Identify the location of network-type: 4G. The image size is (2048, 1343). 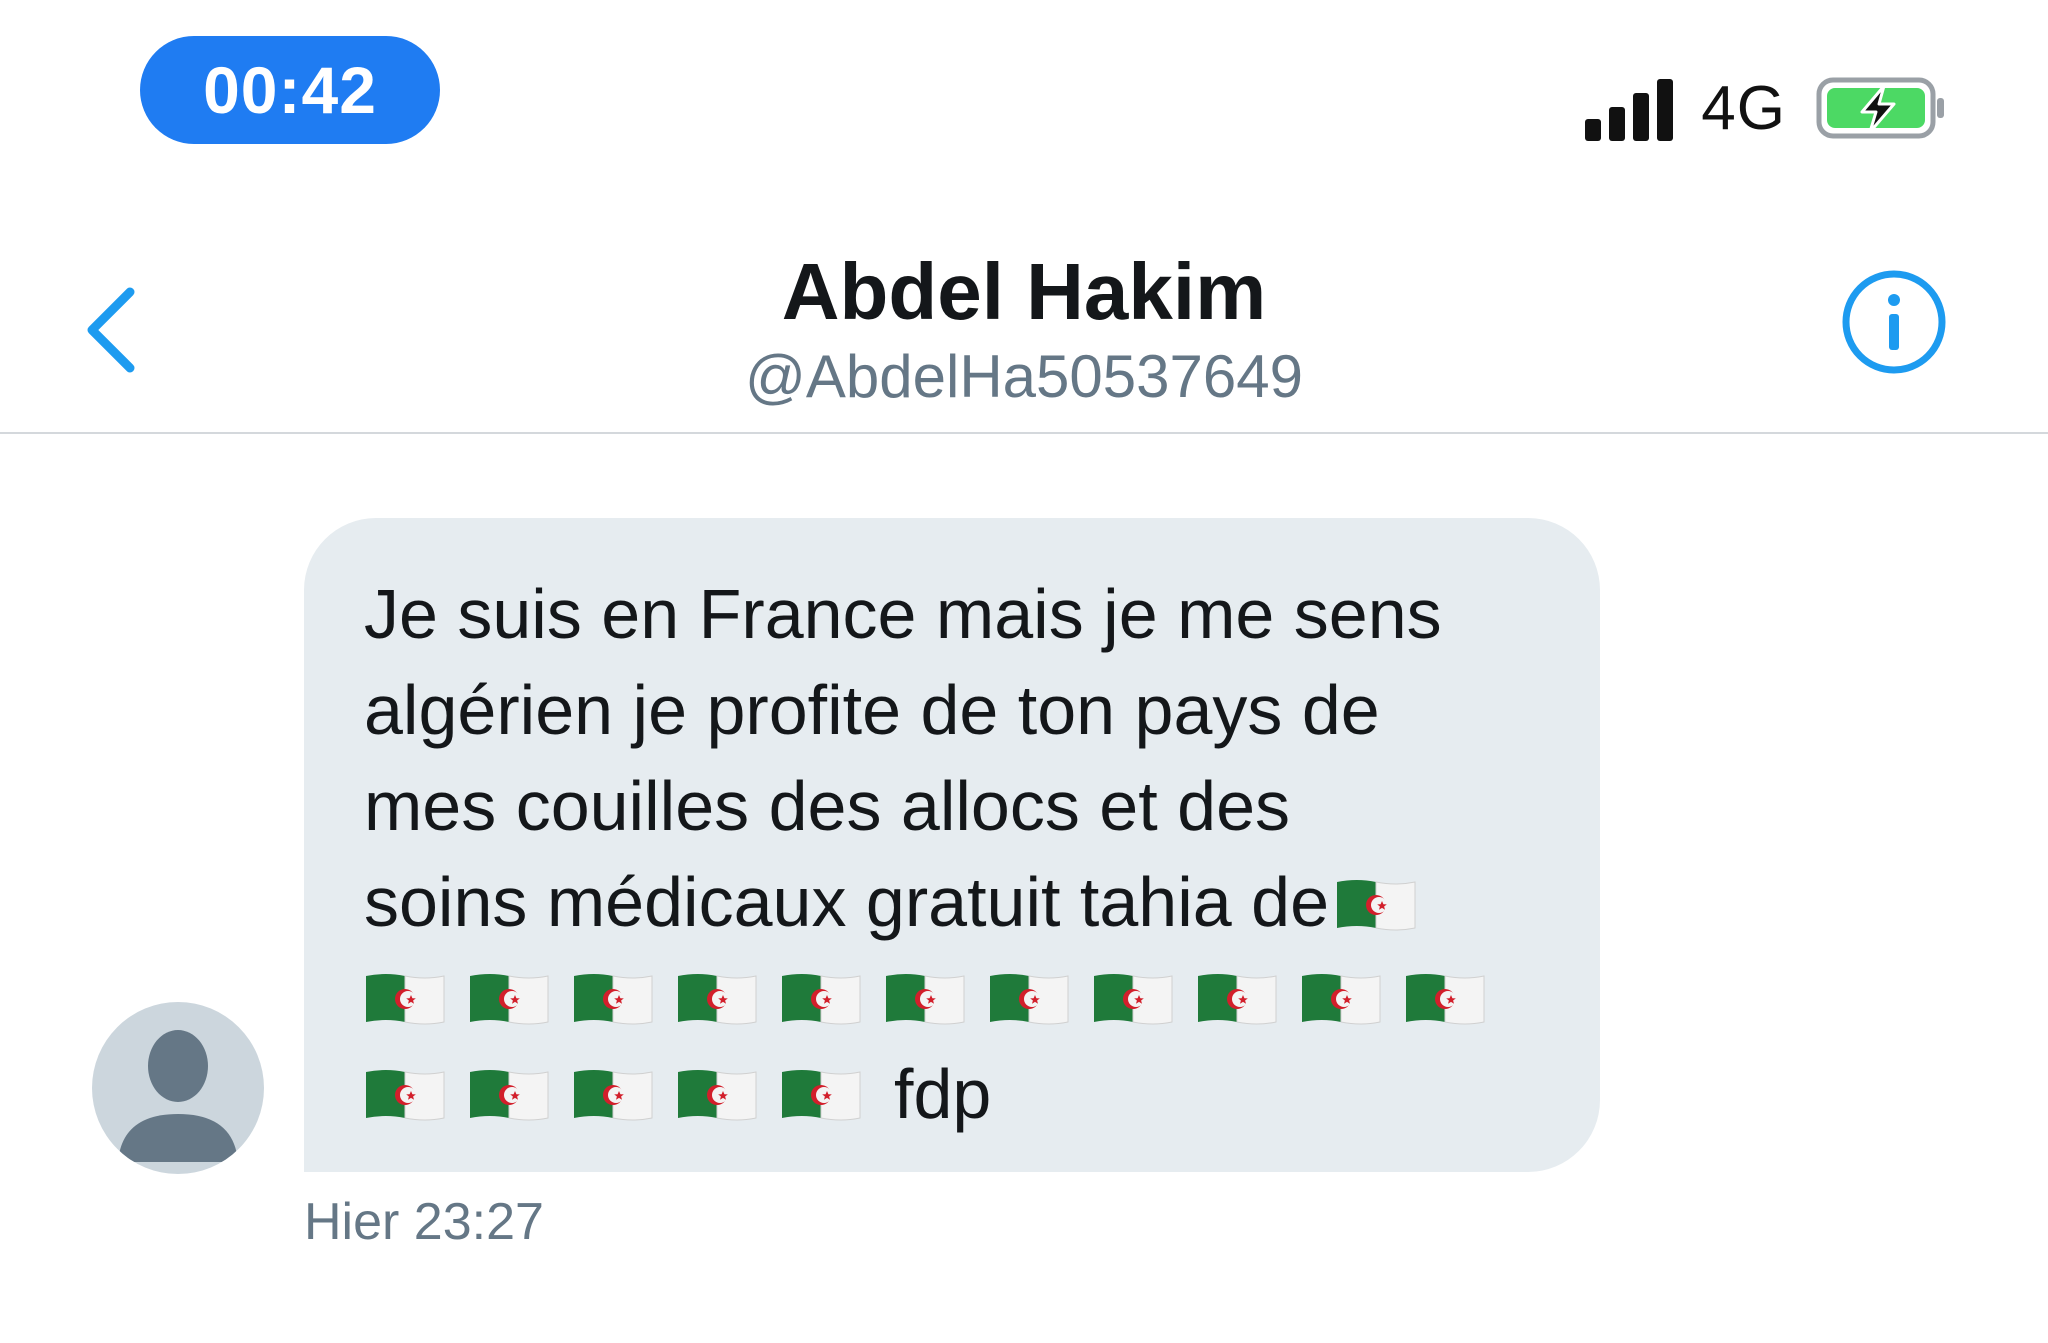
(1743, 108).